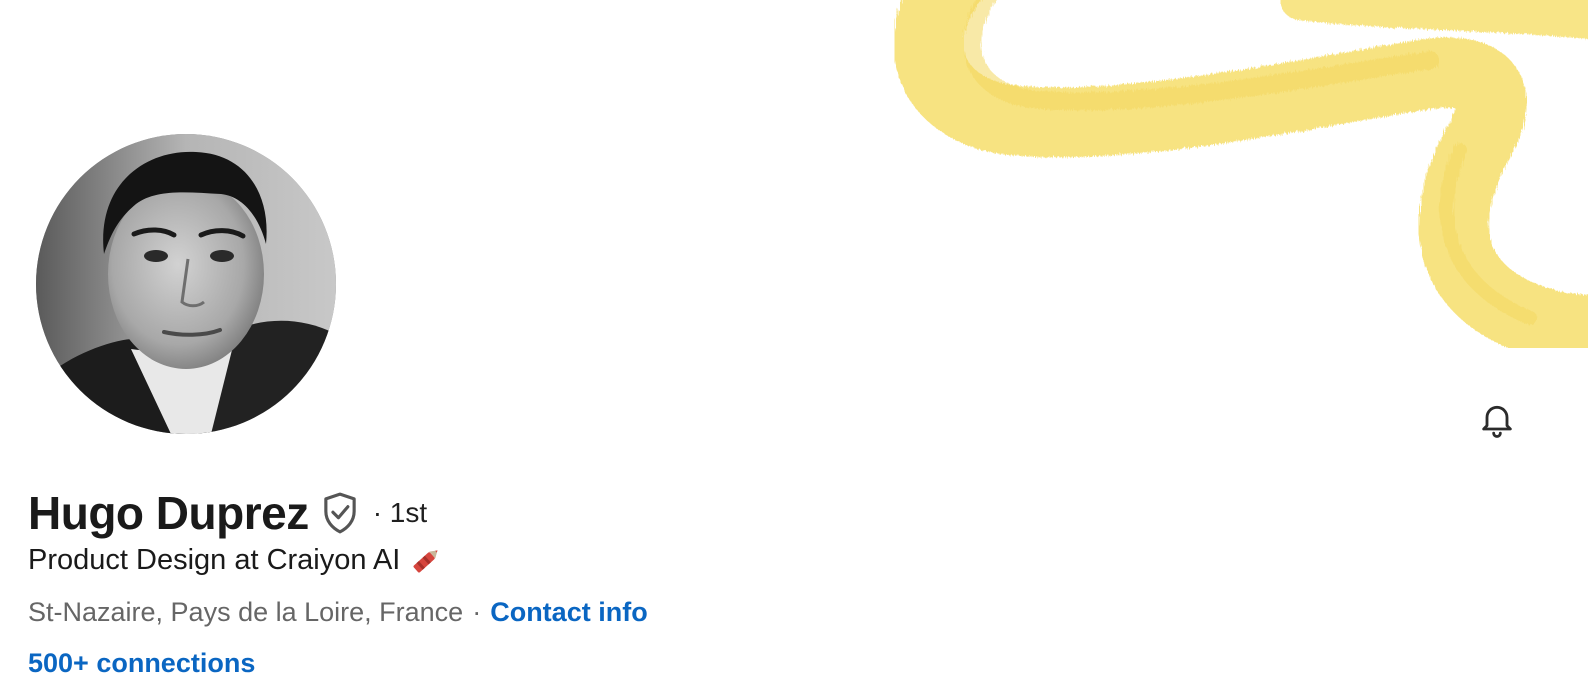  I want to click on headline-text: Product Design at Craiyon AI, so click(214, 559).